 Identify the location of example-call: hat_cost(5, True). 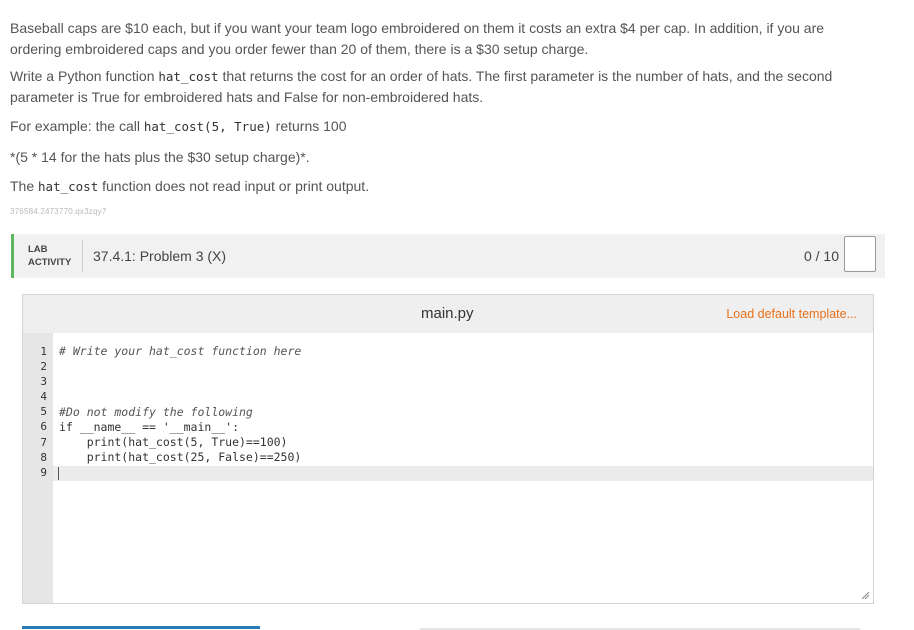
(207, 126).